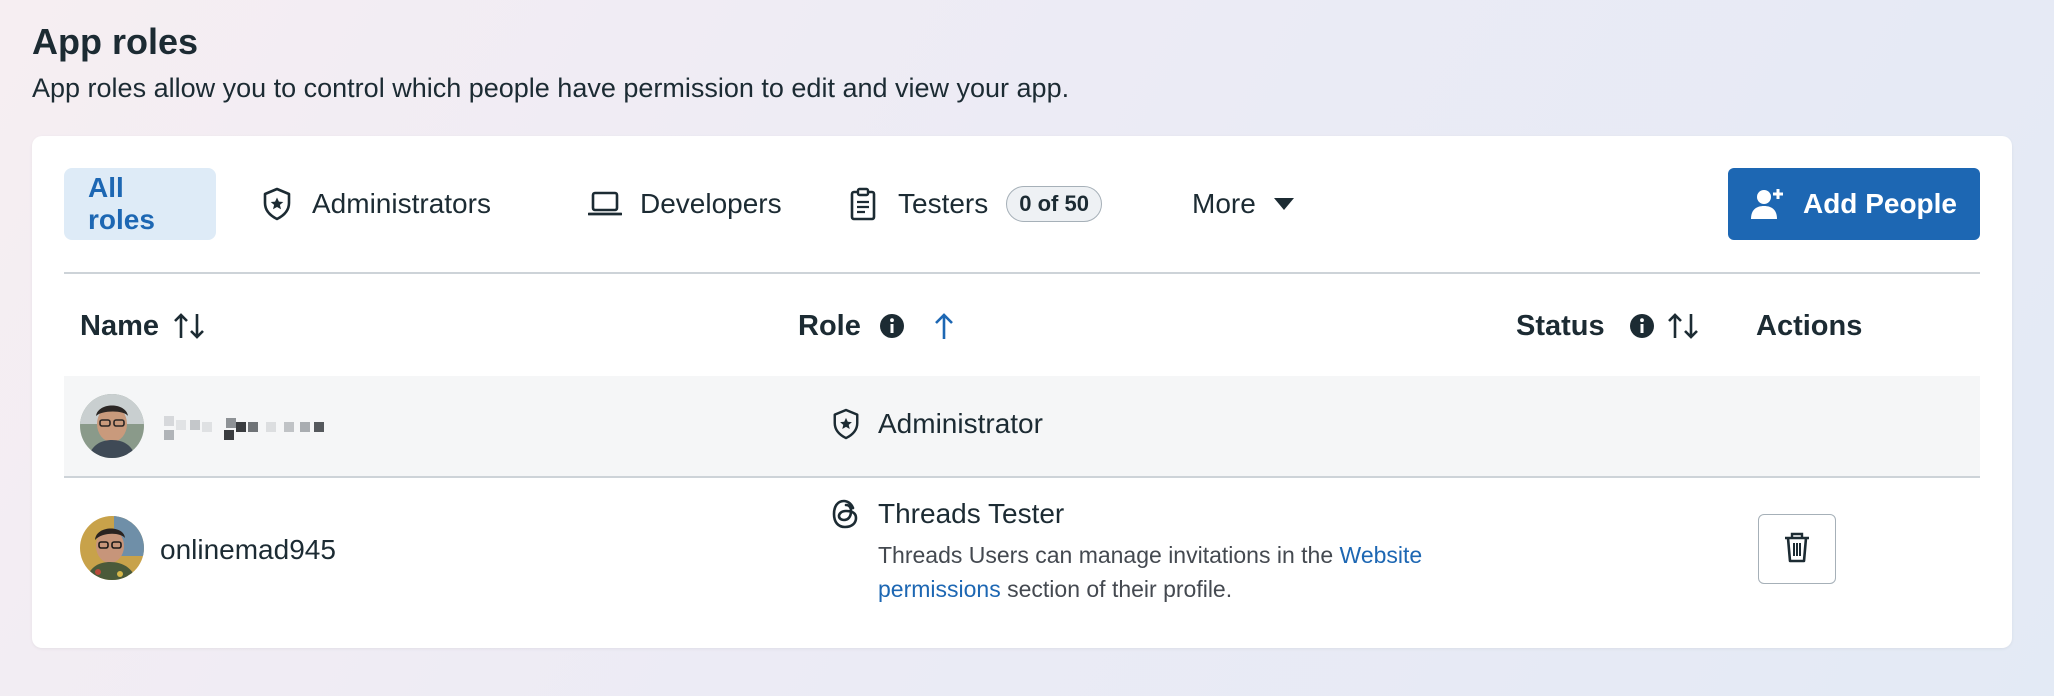 The width and height of the screenshot is (2054, 696). What do you see at coordinates (605, 204) in the screenshot?
I see `laptop-icon` at bounding box center [605, 204].